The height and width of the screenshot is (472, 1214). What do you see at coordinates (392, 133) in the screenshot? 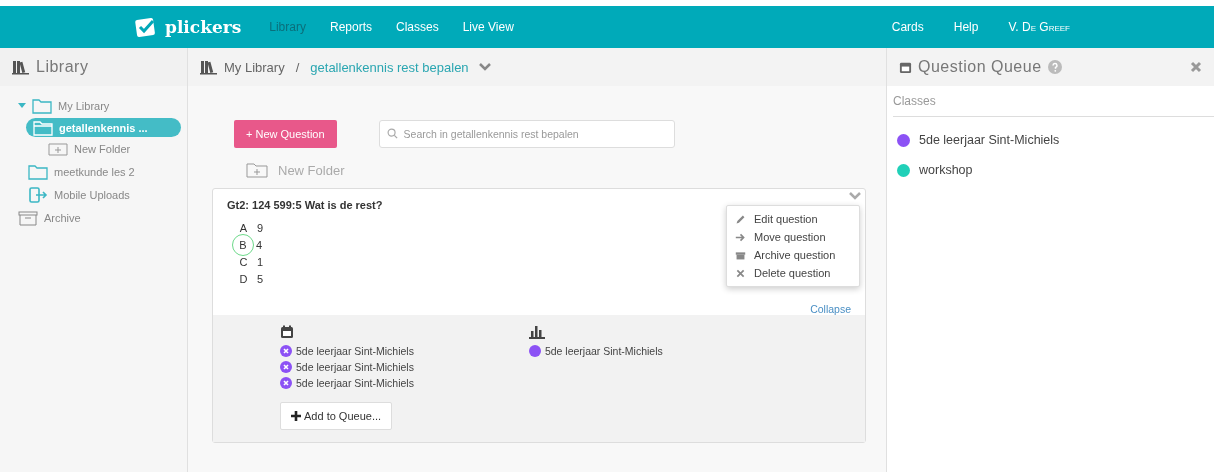
I see `search-icon` at bounding box center [392, 133].